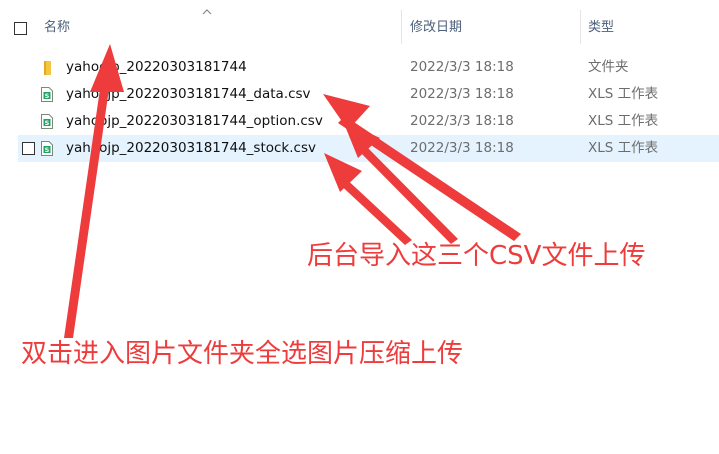  I want to click on file-name: yahoojp_20220303181744, so click(156, 67).